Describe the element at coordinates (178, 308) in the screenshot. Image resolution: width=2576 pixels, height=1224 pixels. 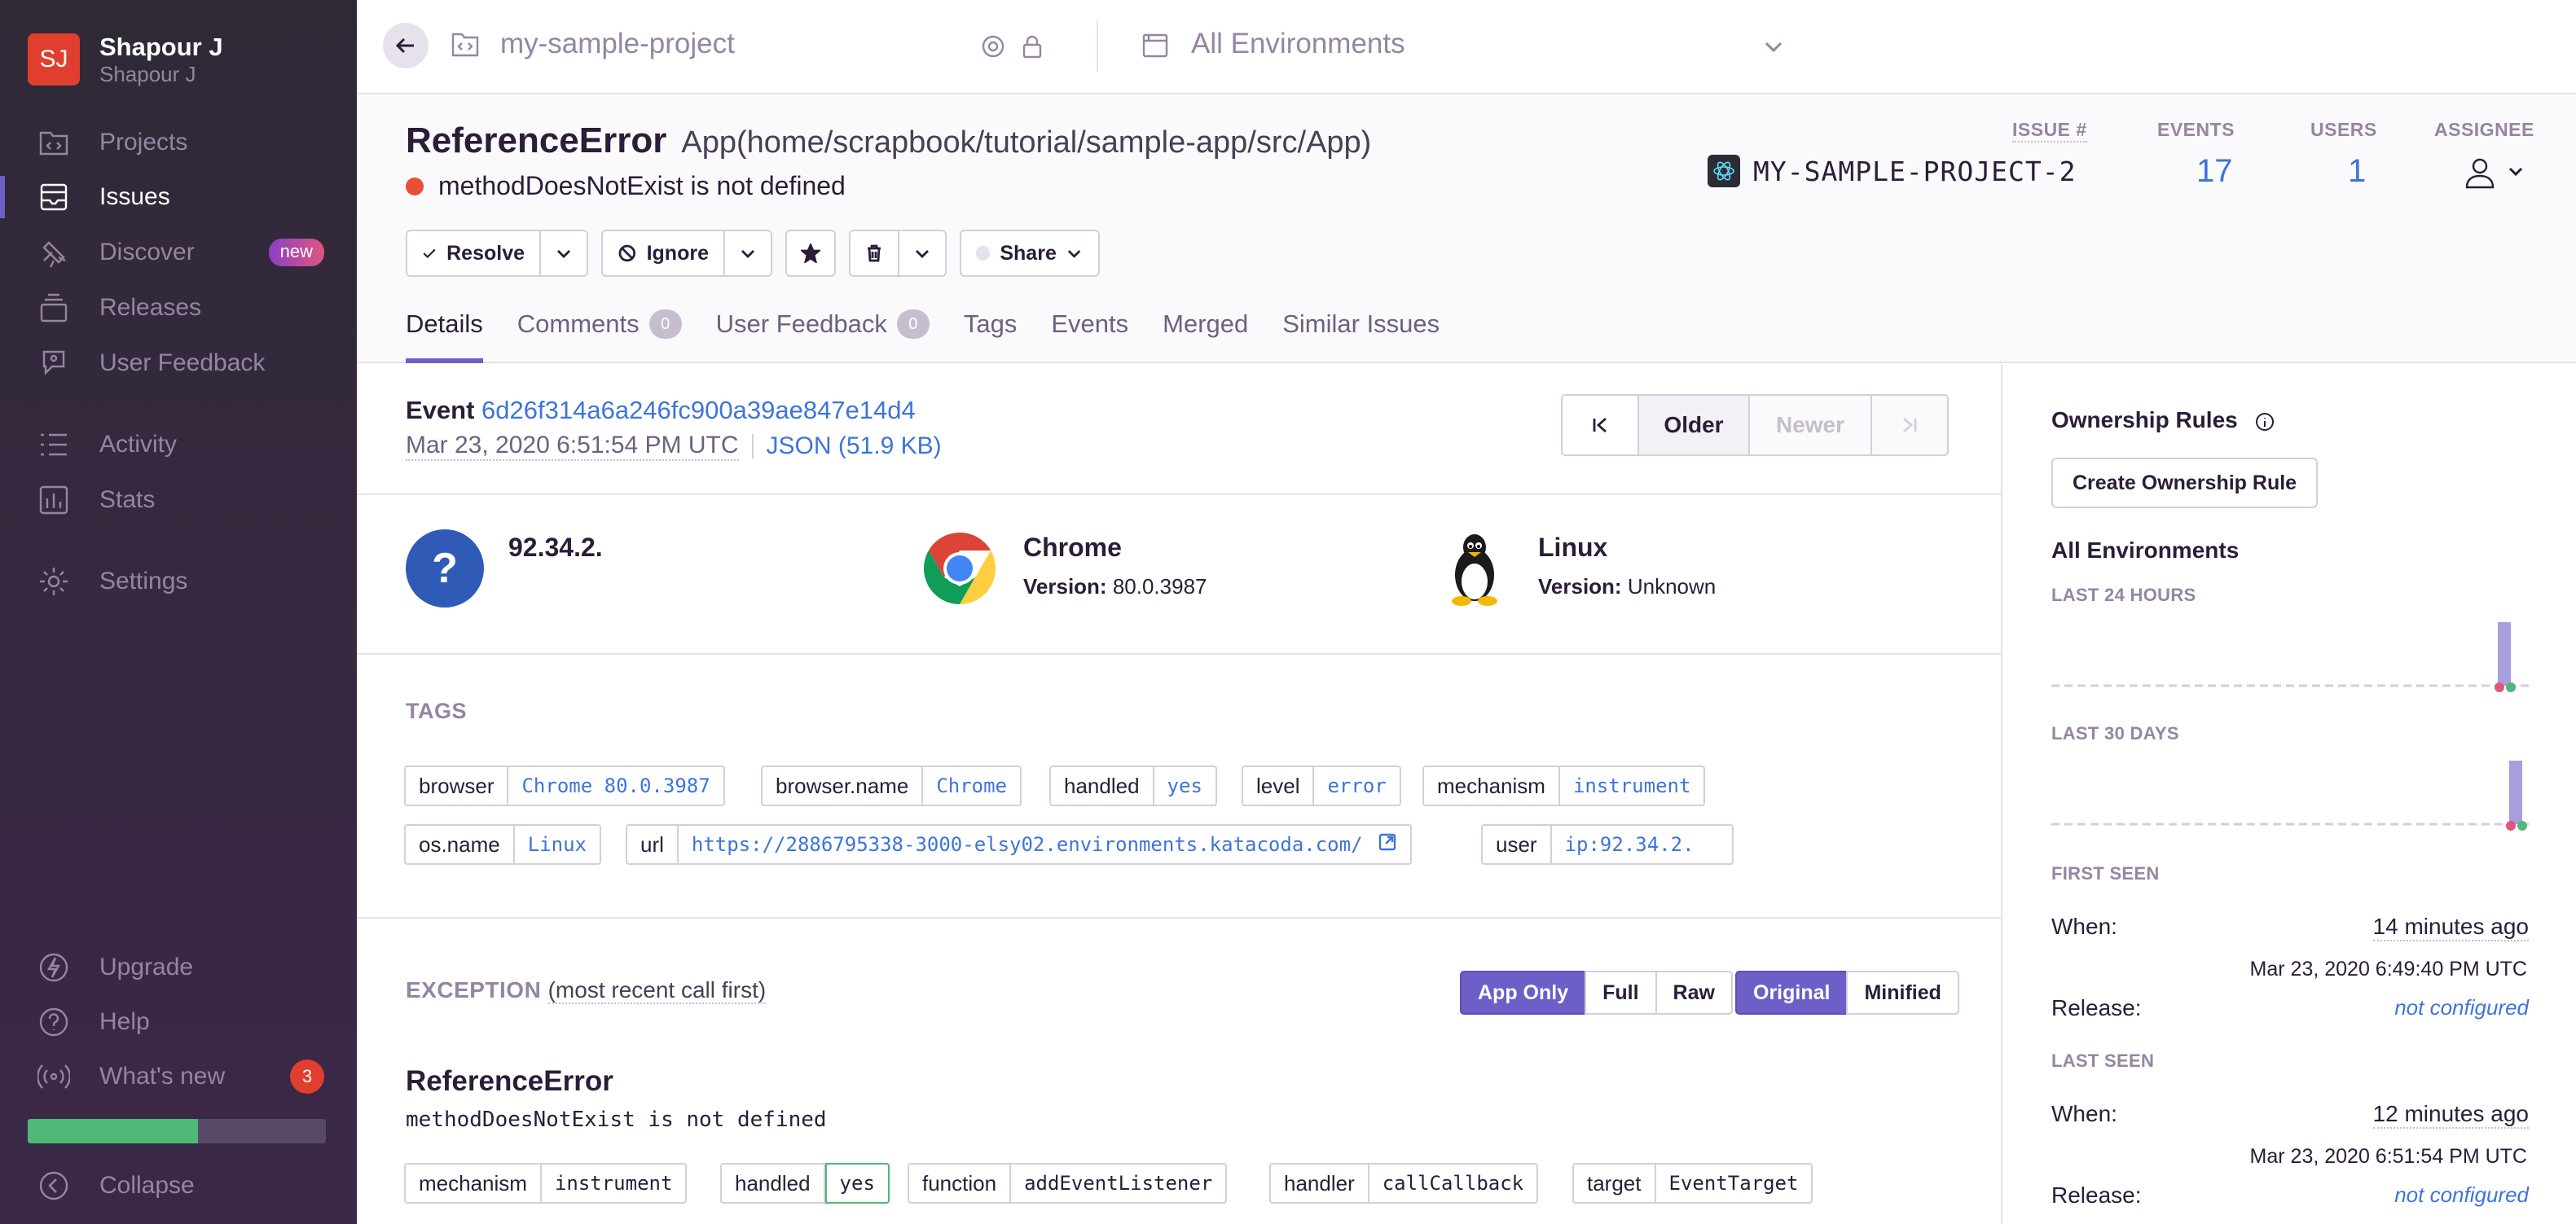
I see `sidebar-item-releases: Releases` at that location.